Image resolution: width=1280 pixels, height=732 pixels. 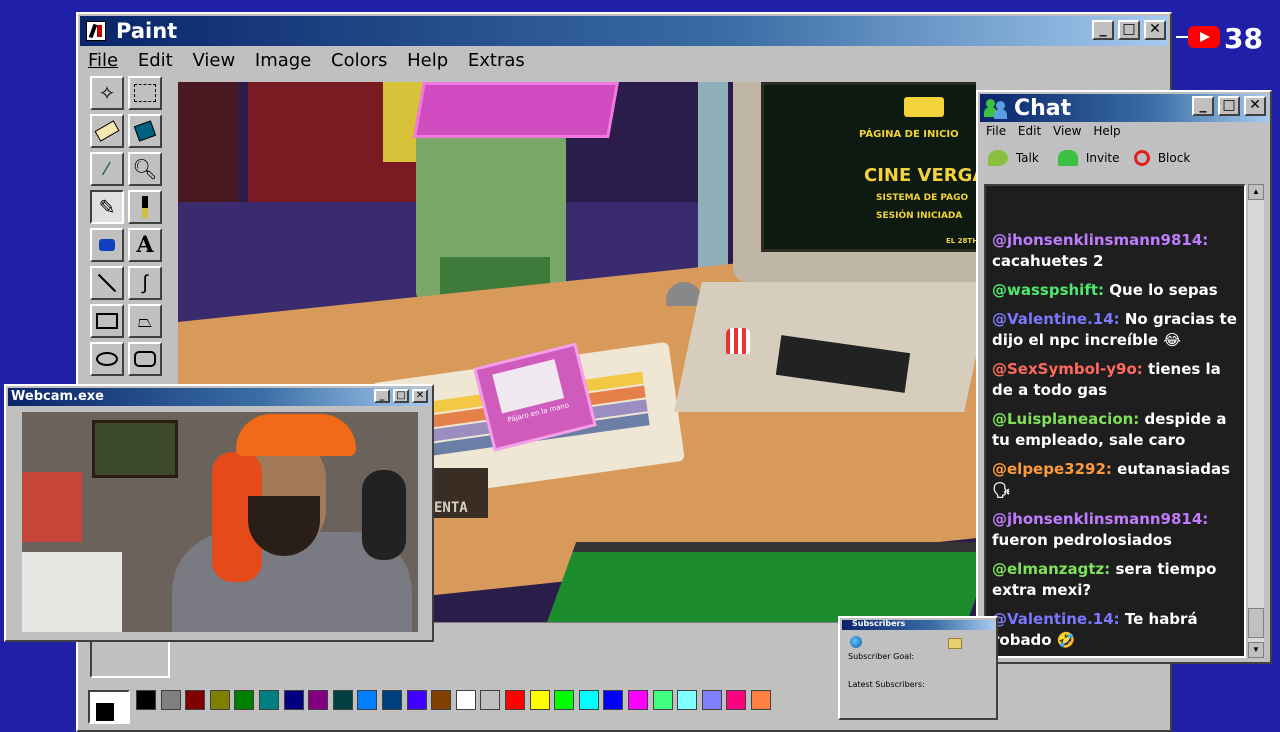 I want to click on eyedropper-icon: ⁄, so click(x=107, y=168).